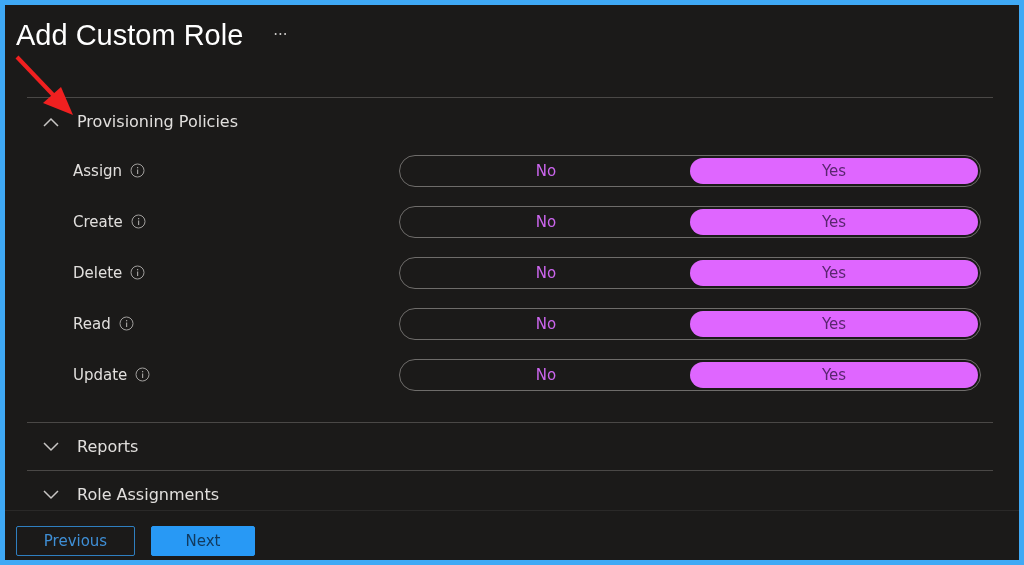  What do you see at coordinates (100, 374) in the screenshot?
I see `permission-label: Update` at bounding box center [100, 374].